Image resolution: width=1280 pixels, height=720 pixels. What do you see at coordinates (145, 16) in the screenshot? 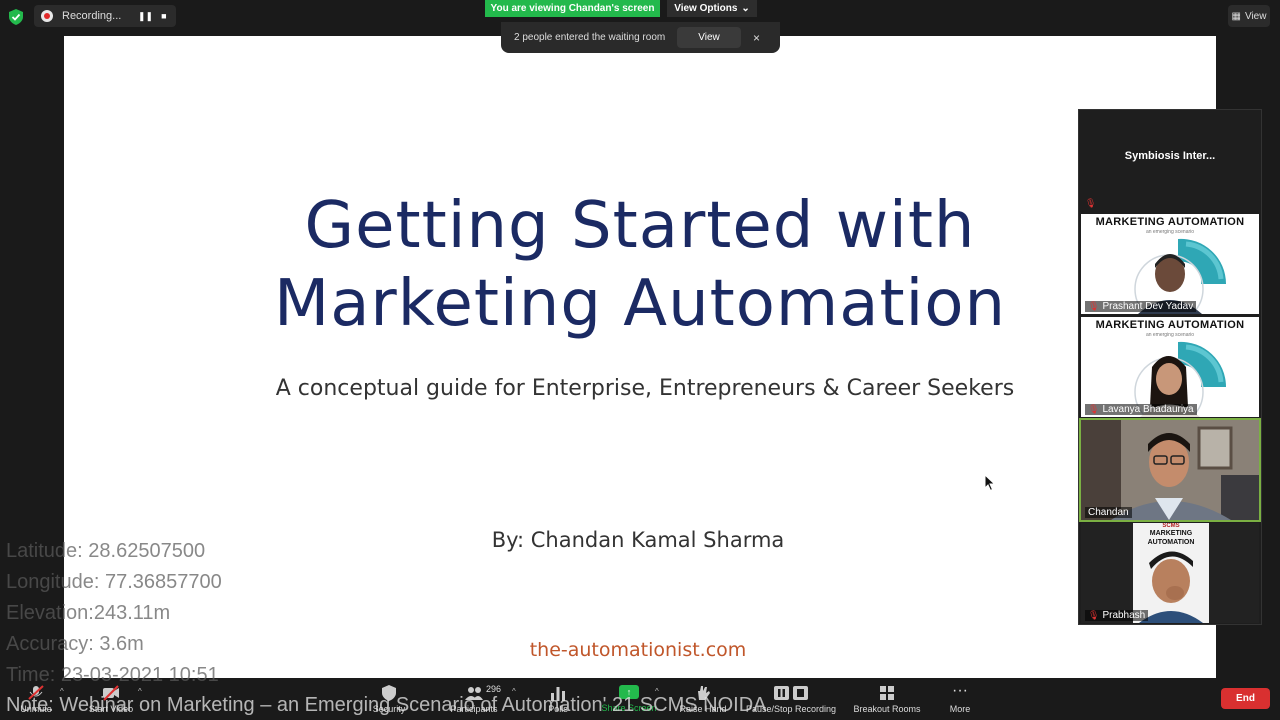
I see `pause-recording-icon: ❚❚` at bounding box center [145, 16].